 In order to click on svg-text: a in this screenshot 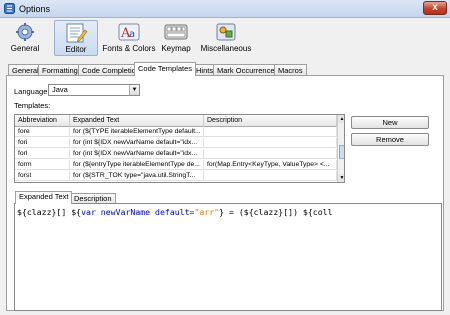, I will do `click(132, 34)`.